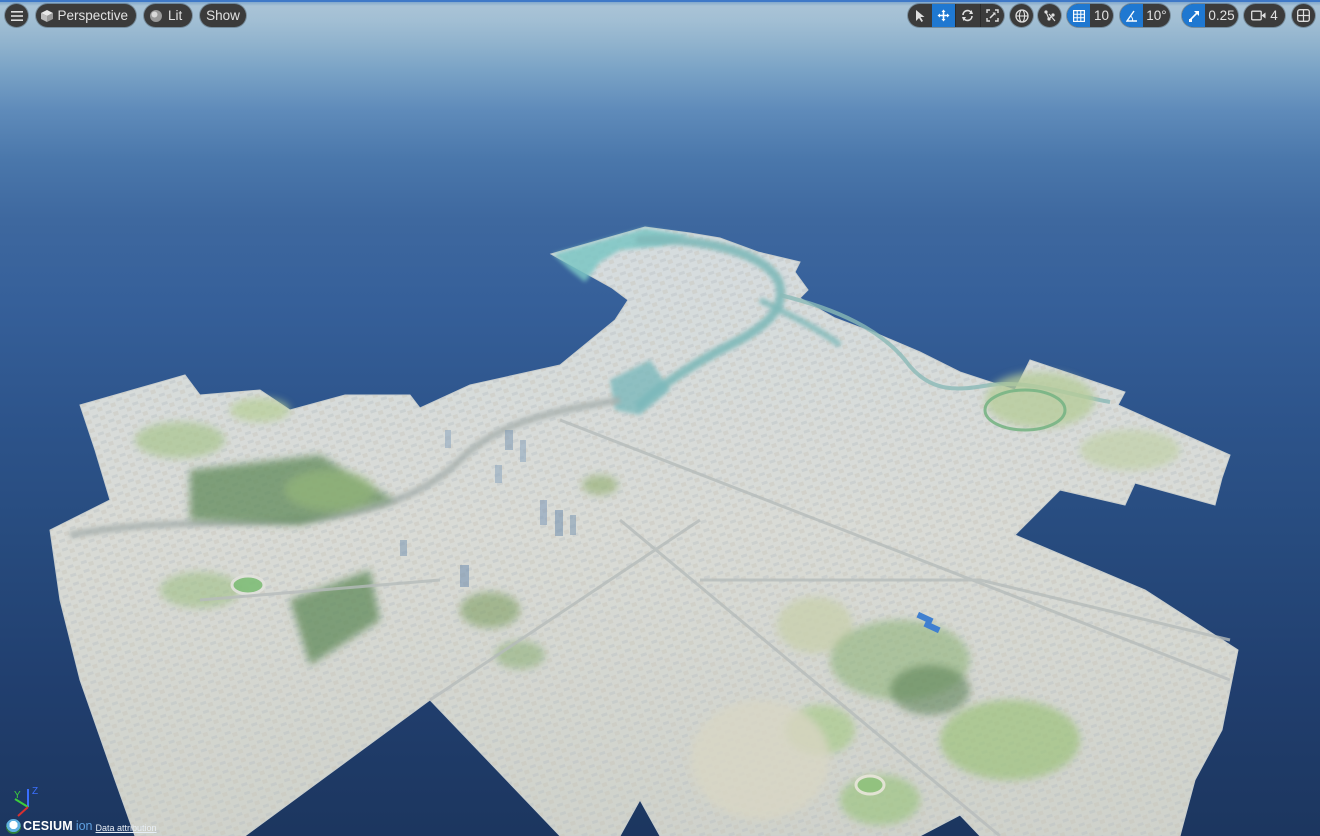 The image size is (1320, 836). I want to click on scale-snap-toggle, so click(1193, 15).